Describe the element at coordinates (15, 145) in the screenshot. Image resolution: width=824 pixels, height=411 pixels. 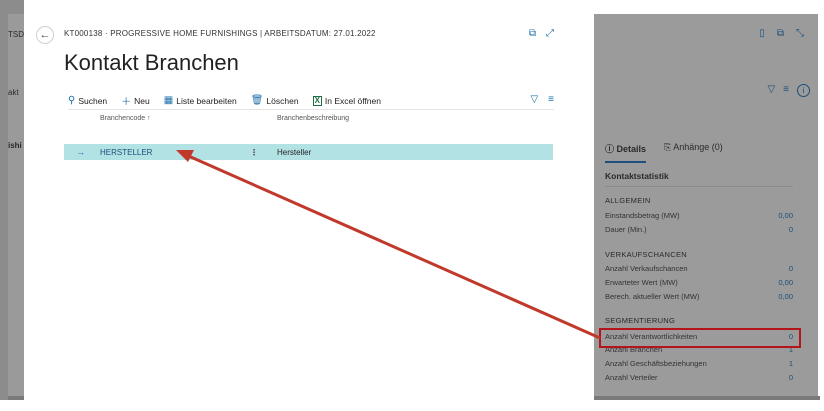
I see `background-label-3: ishi` at that location.